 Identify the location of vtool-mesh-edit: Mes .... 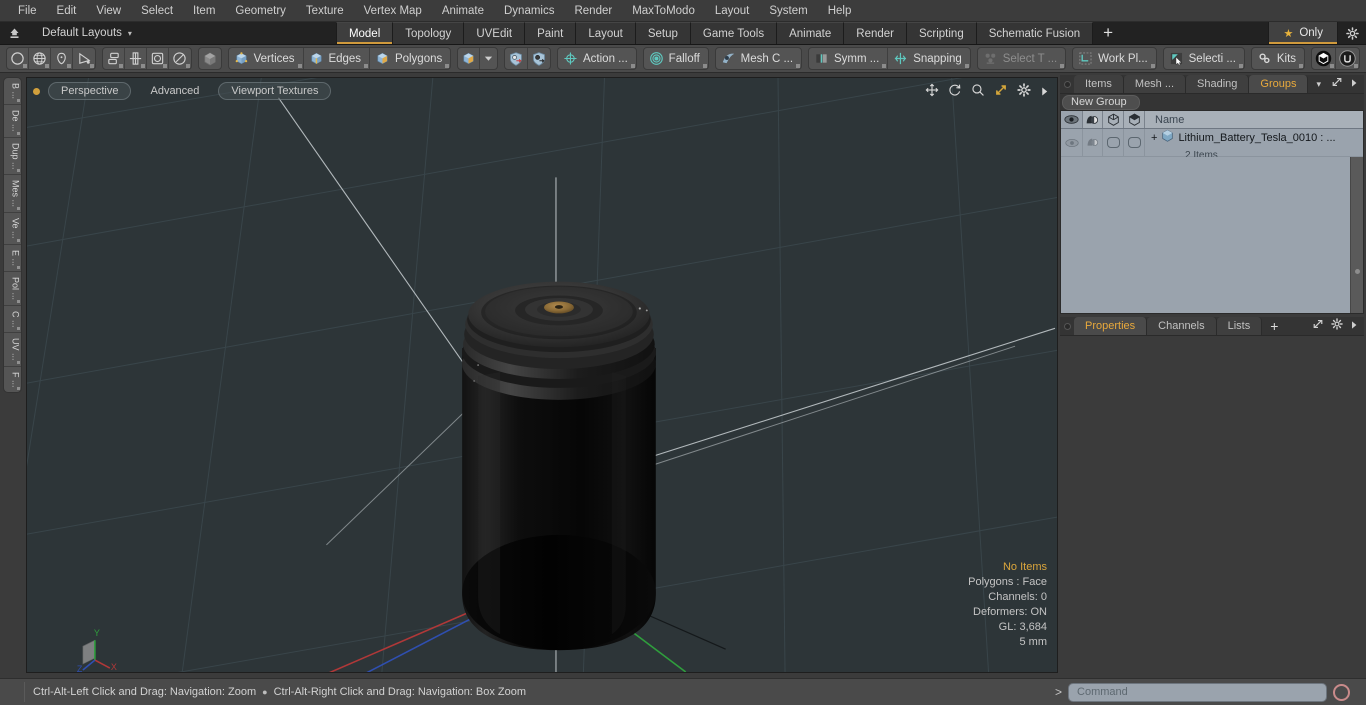
(12, 194).